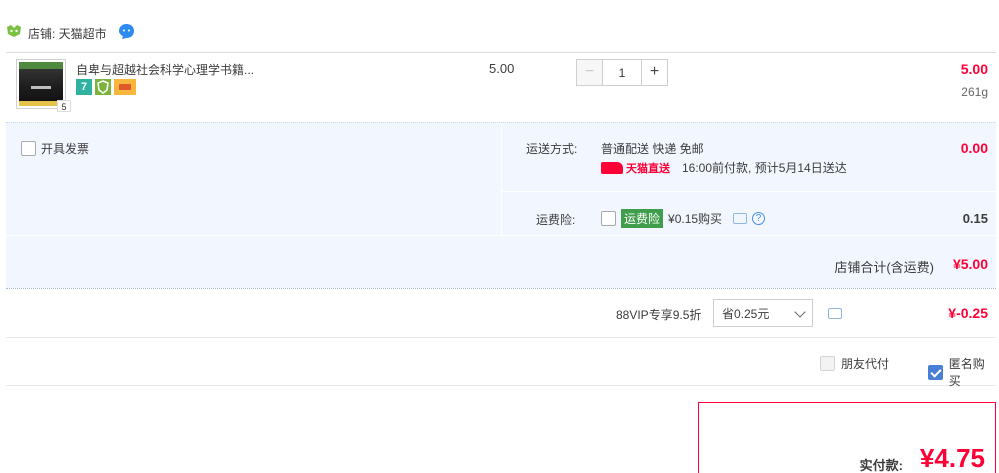 This screenshot has width=999, height=473. What do you see at coordinates (28, 148) in the screenshot?
I see `invoice-checkbox` at bounding box center [28, 148].